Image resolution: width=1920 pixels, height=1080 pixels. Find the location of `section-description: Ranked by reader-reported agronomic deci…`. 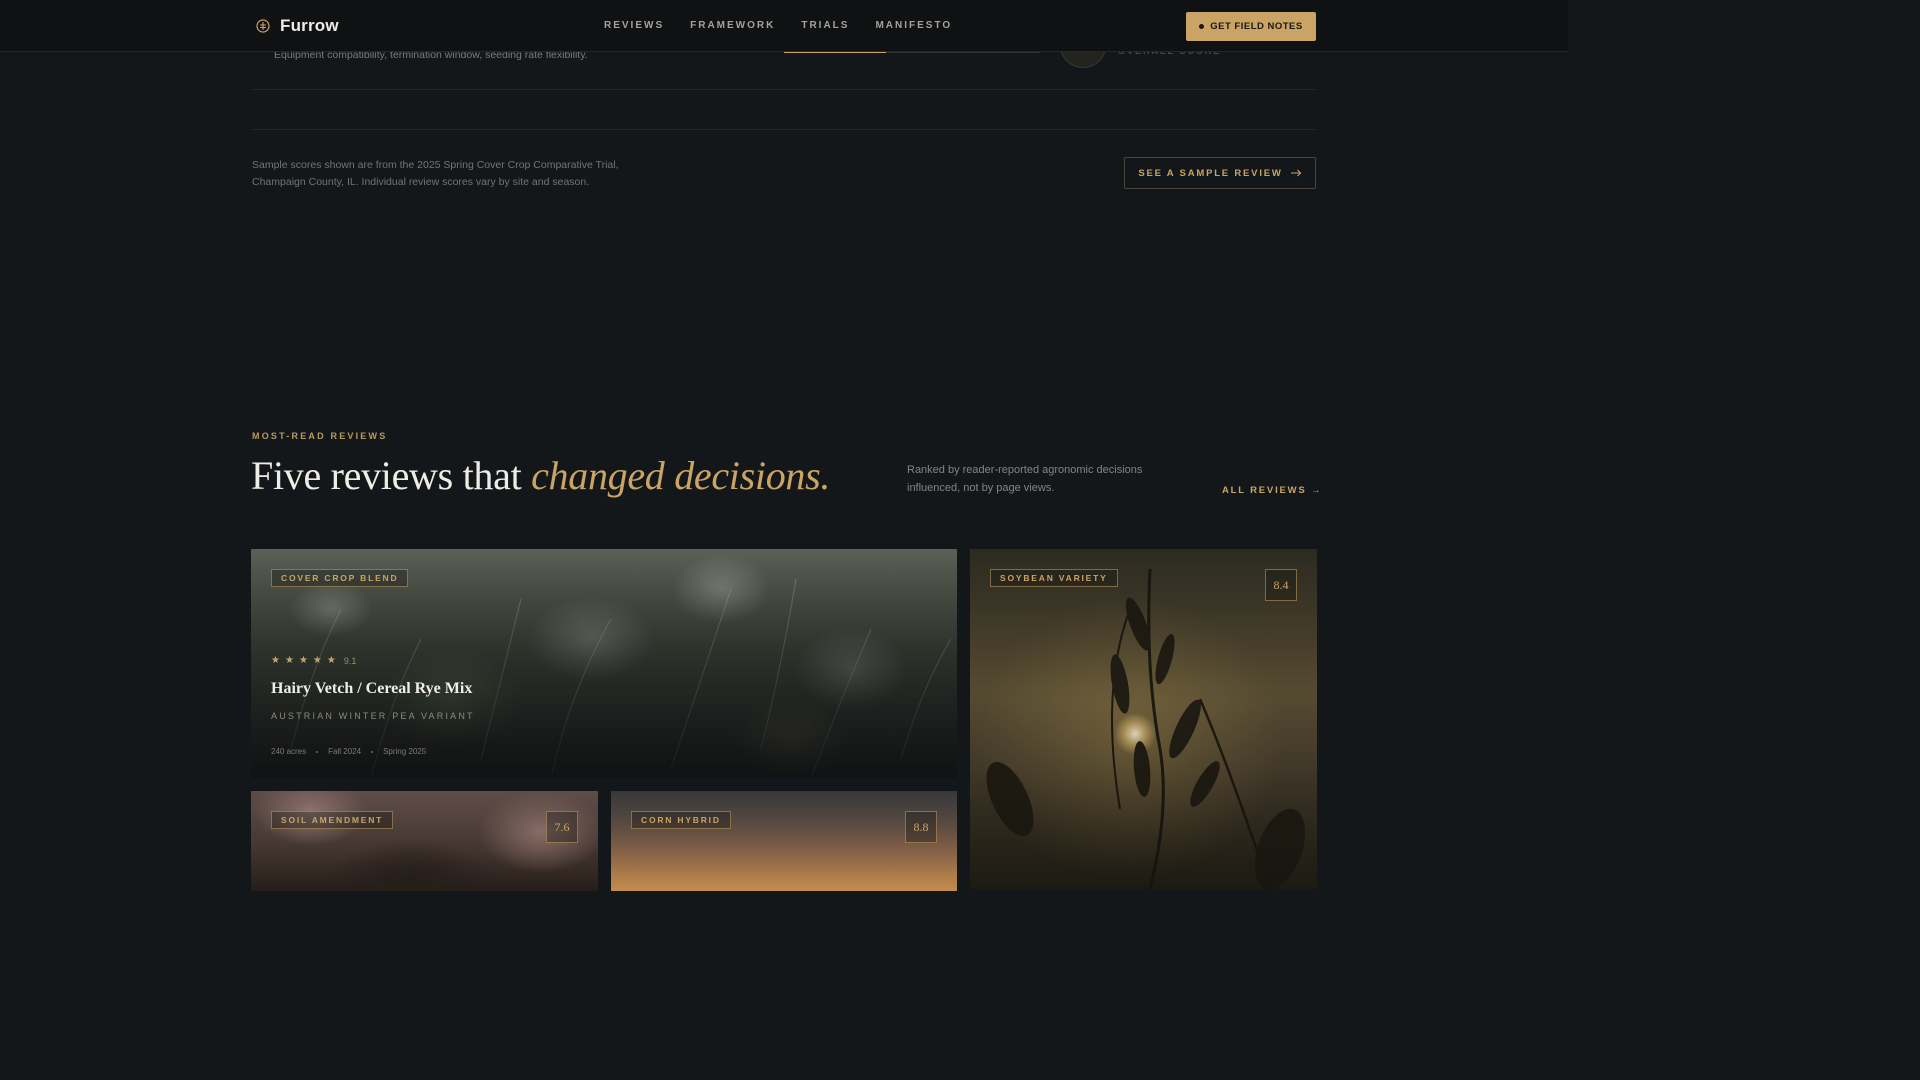

section-description: Ranked by reader-reported agronomic deci… is located at coordinates (1025, 479).